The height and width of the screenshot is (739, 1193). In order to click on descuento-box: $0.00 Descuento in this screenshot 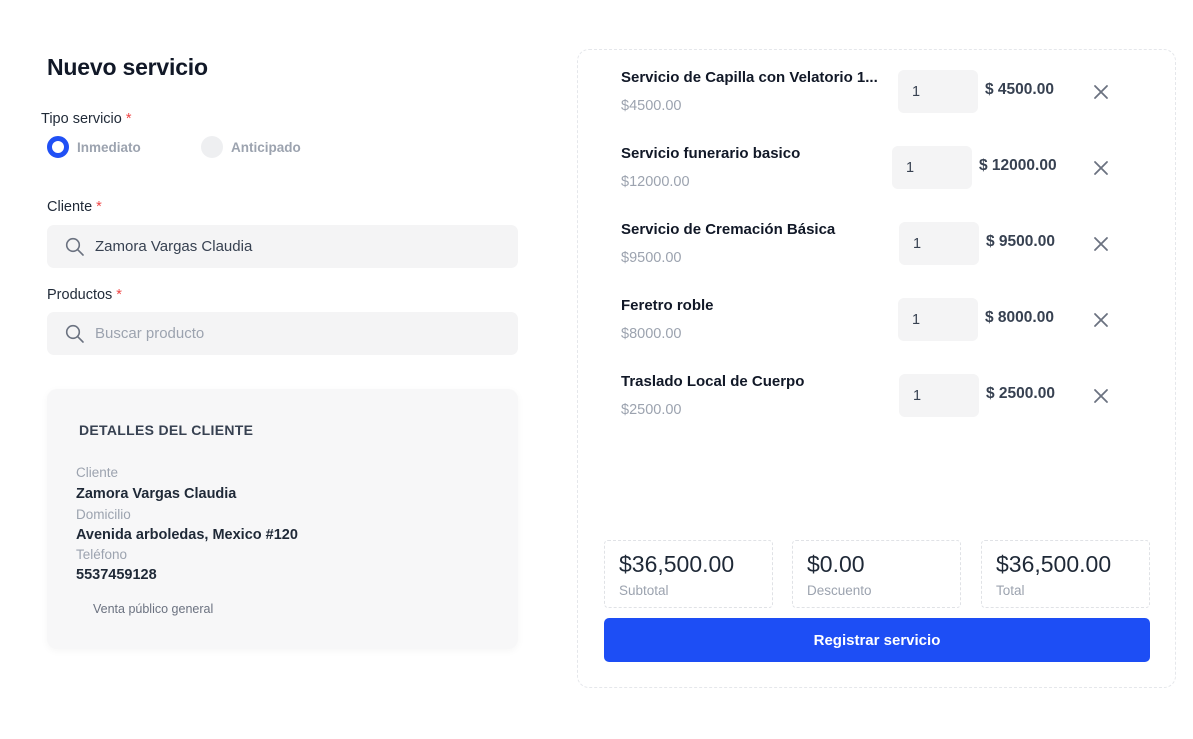, I will do `click(876, 574)`.